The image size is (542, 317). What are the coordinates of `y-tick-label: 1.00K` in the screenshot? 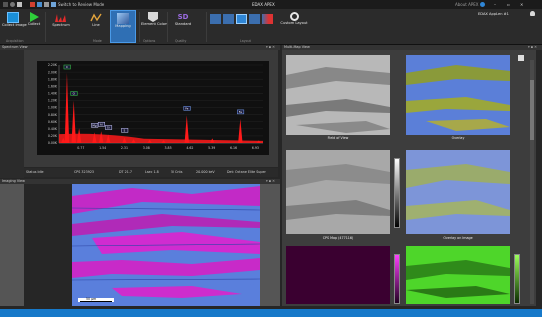 It's located at (53, 108).